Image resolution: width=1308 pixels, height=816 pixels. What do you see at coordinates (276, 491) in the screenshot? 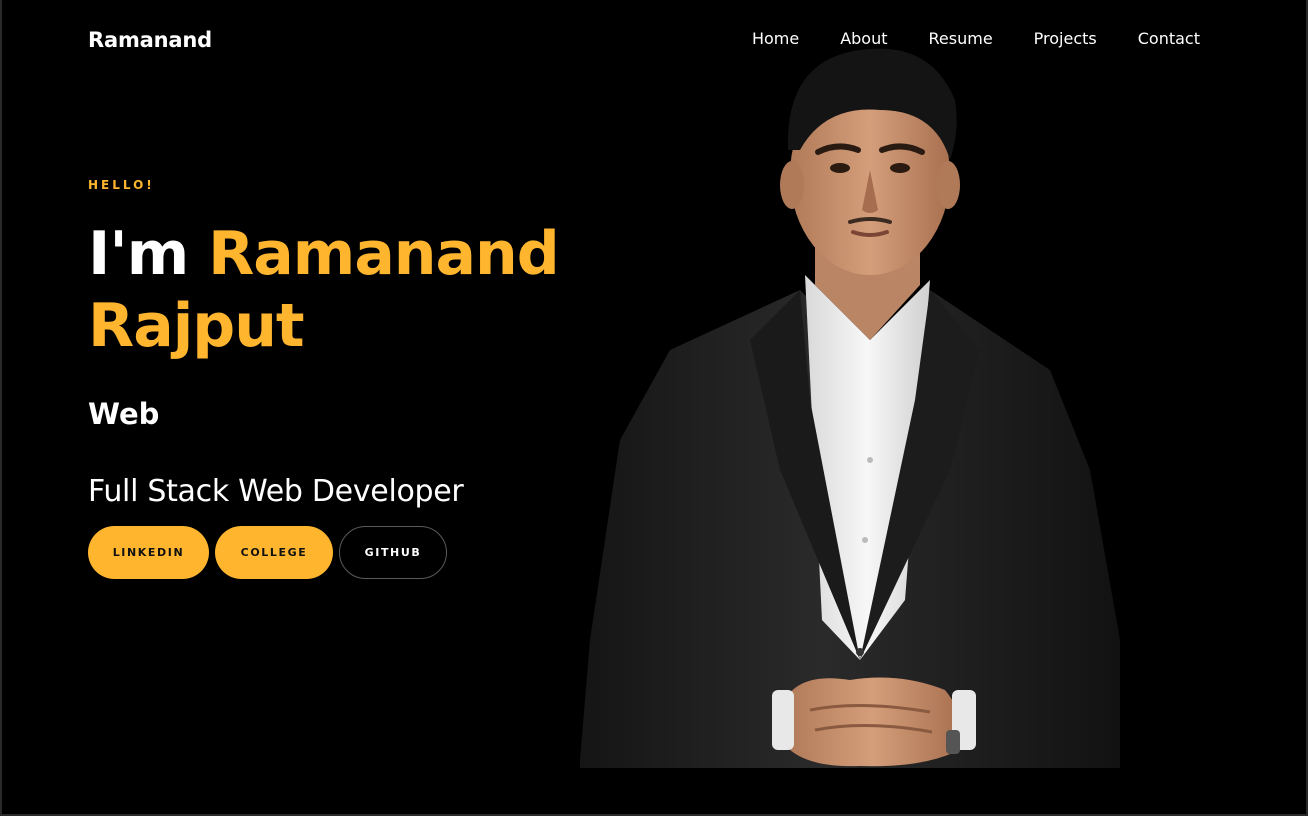
I see `hero-subtitle: Full Stack Web Developer` at bounding box center [276, 491].